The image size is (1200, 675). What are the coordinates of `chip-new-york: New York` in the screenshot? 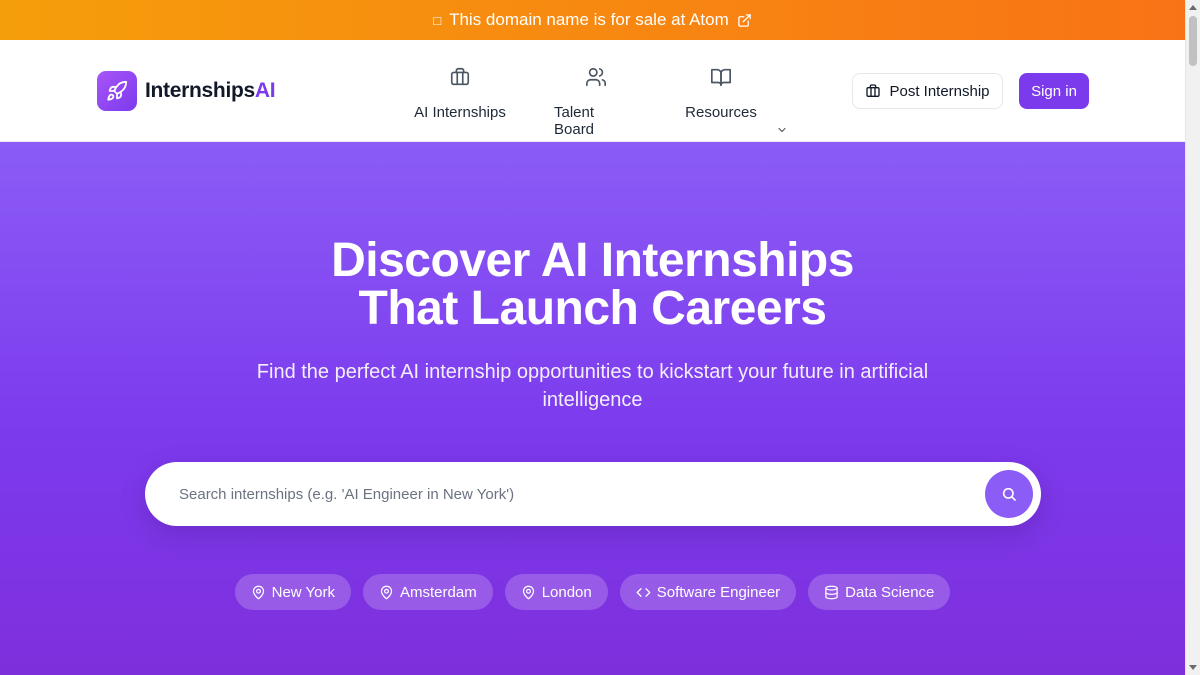 It's located at (292, 592).